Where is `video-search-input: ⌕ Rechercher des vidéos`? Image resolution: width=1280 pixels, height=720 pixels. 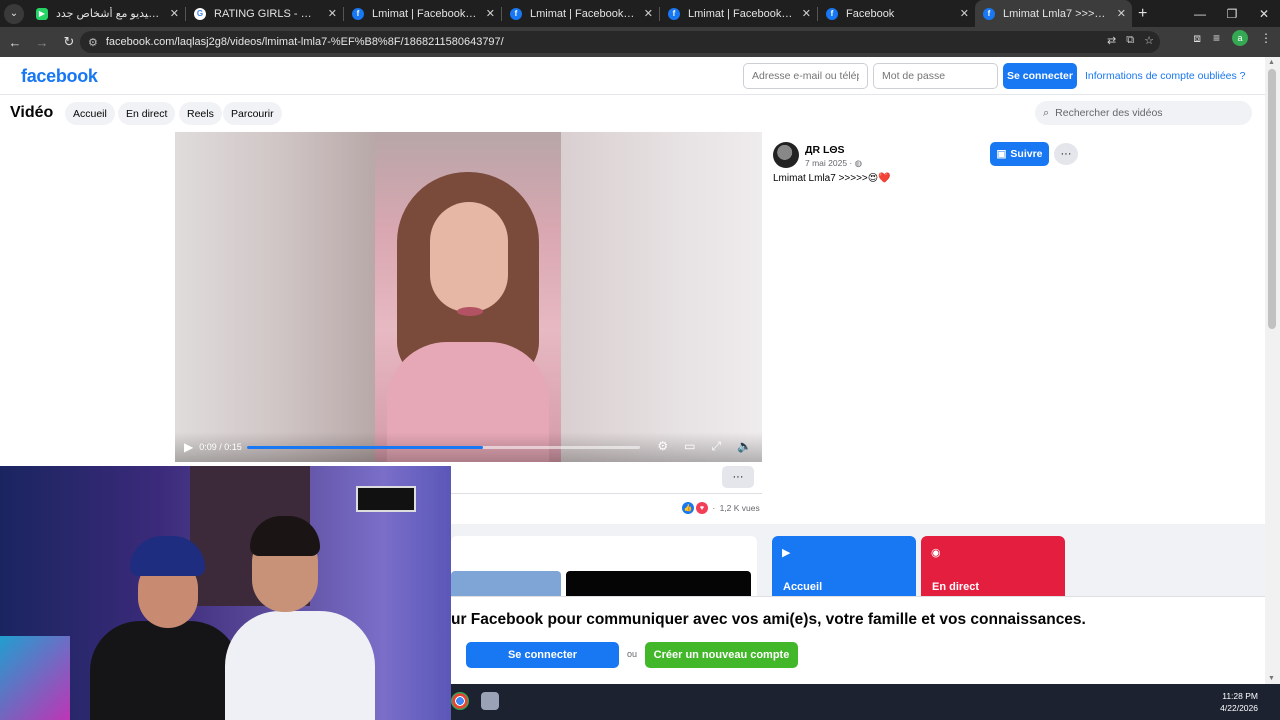 video-search-input: ⌕ Rechercher des vidéos is located at coordinates (1143, 113).